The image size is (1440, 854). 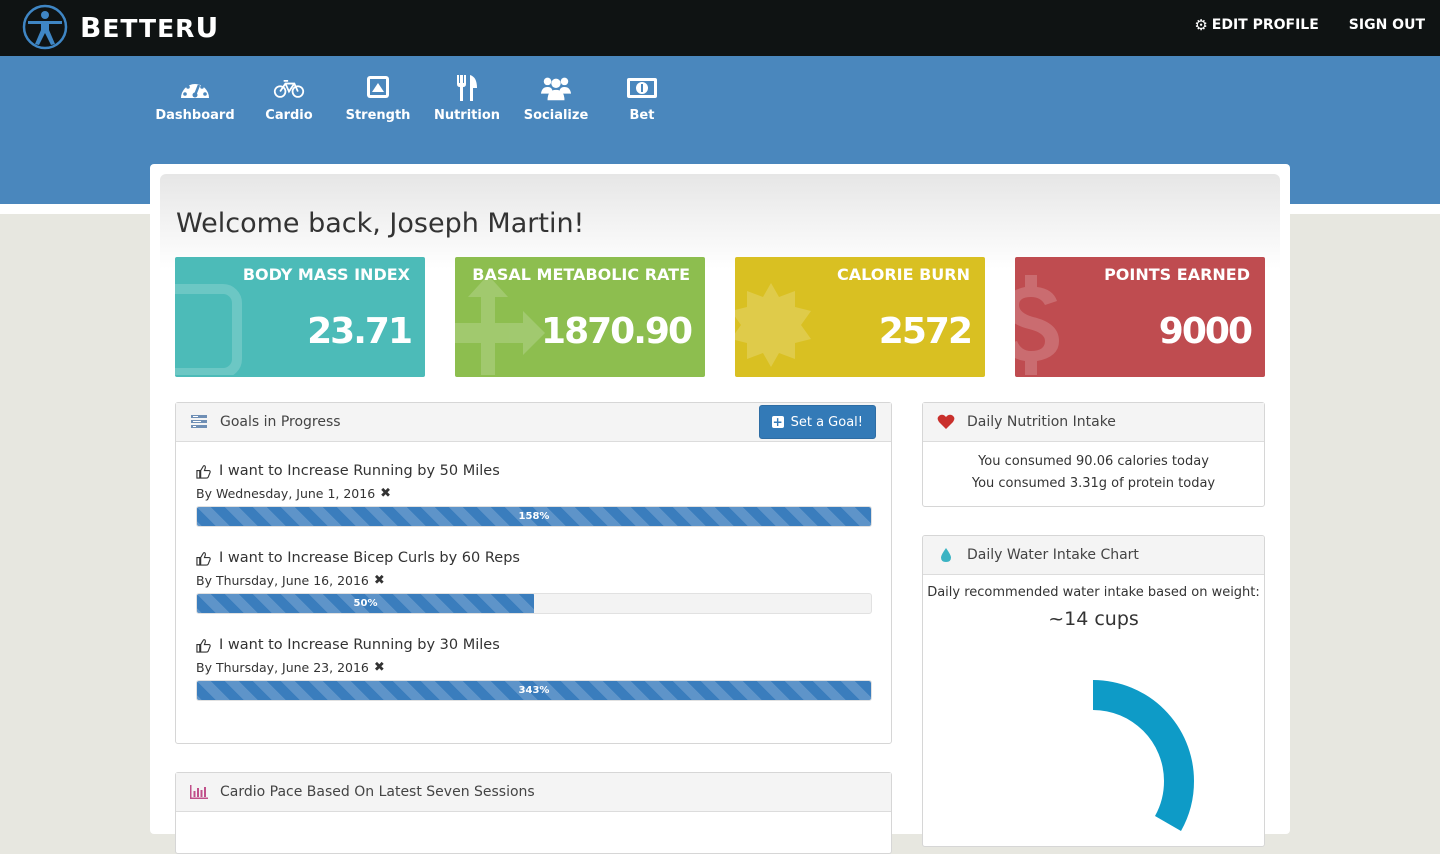 What do you see at coordinates (467, 115) in the screenshot?
I see `nav-label: Nutrition` at bounding box center [467, 115].